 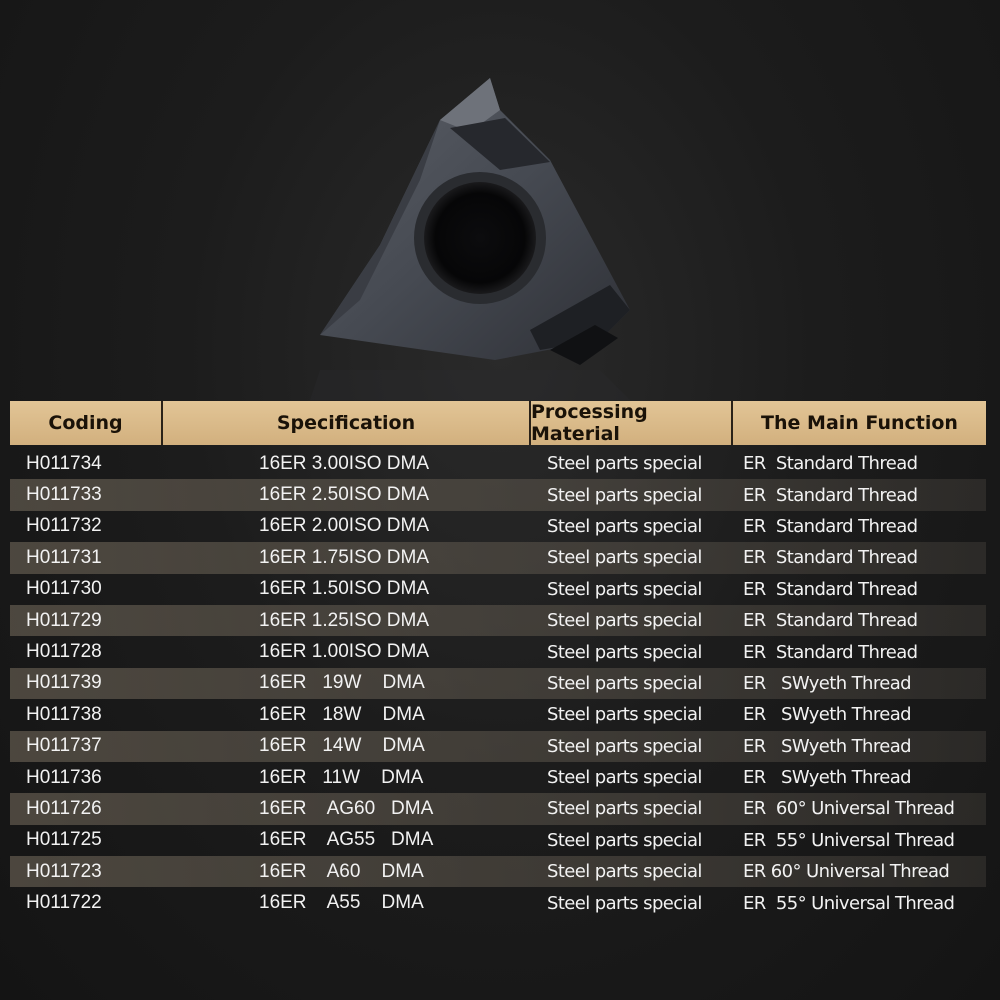 What do you see at coordinates (632, 423) in the screenshot?
I see `header-processing-material: Processing Material` at bounding box center [632, 423].